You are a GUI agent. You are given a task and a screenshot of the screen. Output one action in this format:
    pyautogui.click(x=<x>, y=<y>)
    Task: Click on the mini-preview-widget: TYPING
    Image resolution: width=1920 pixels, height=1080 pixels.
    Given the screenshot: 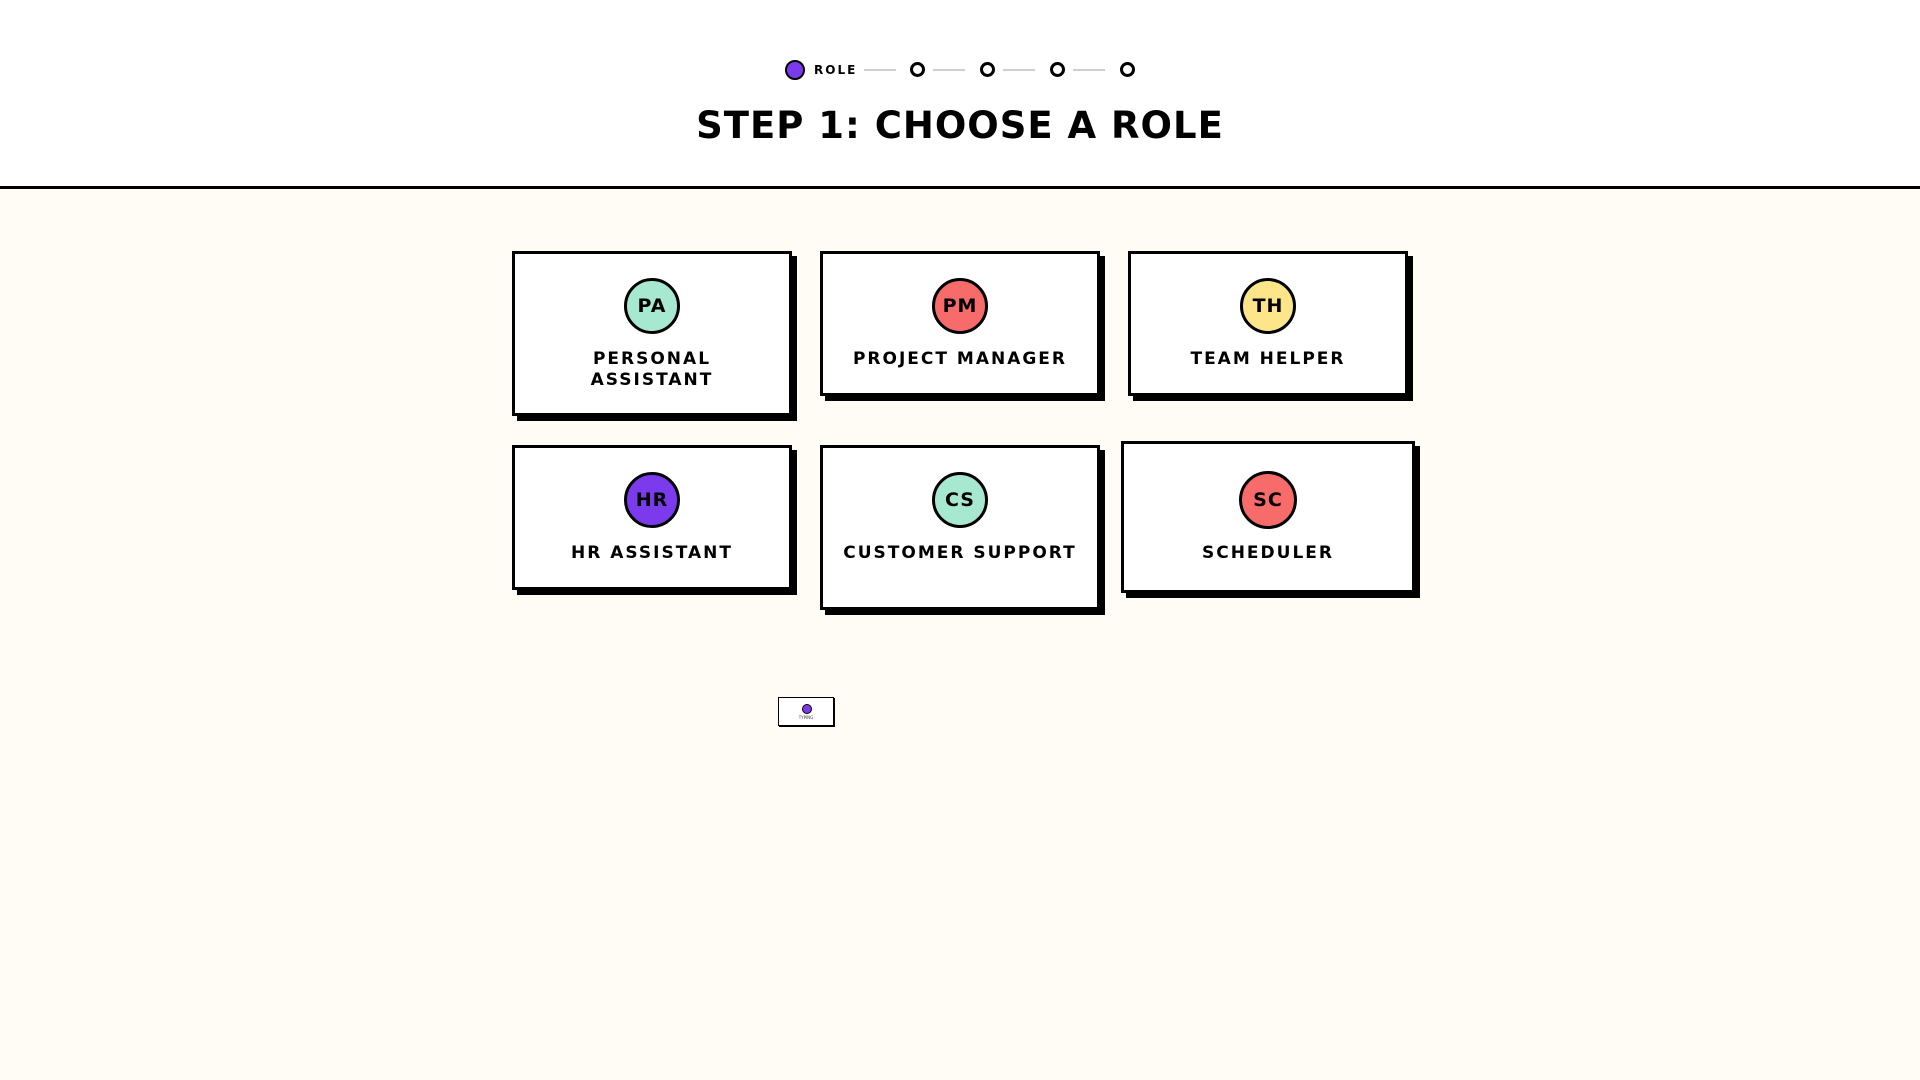 What is the action you would take?
    pyautogui.click(x=806, y=711)
    